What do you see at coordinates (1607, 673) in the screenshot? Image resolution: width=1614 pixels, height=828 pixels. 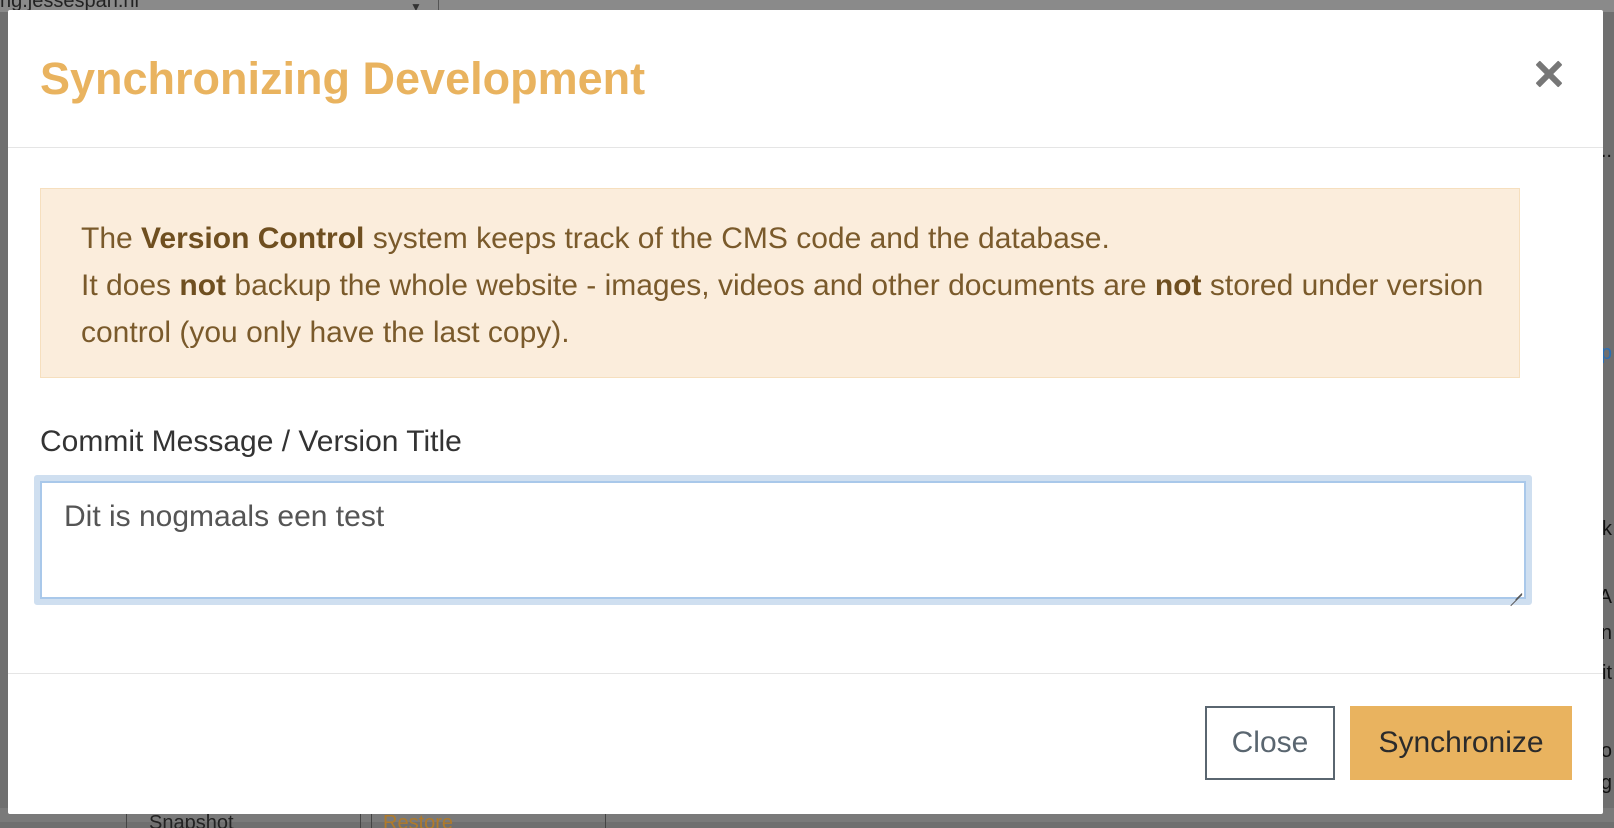 I see `background-text-fragment: it` at bounding box center [1607, 673].